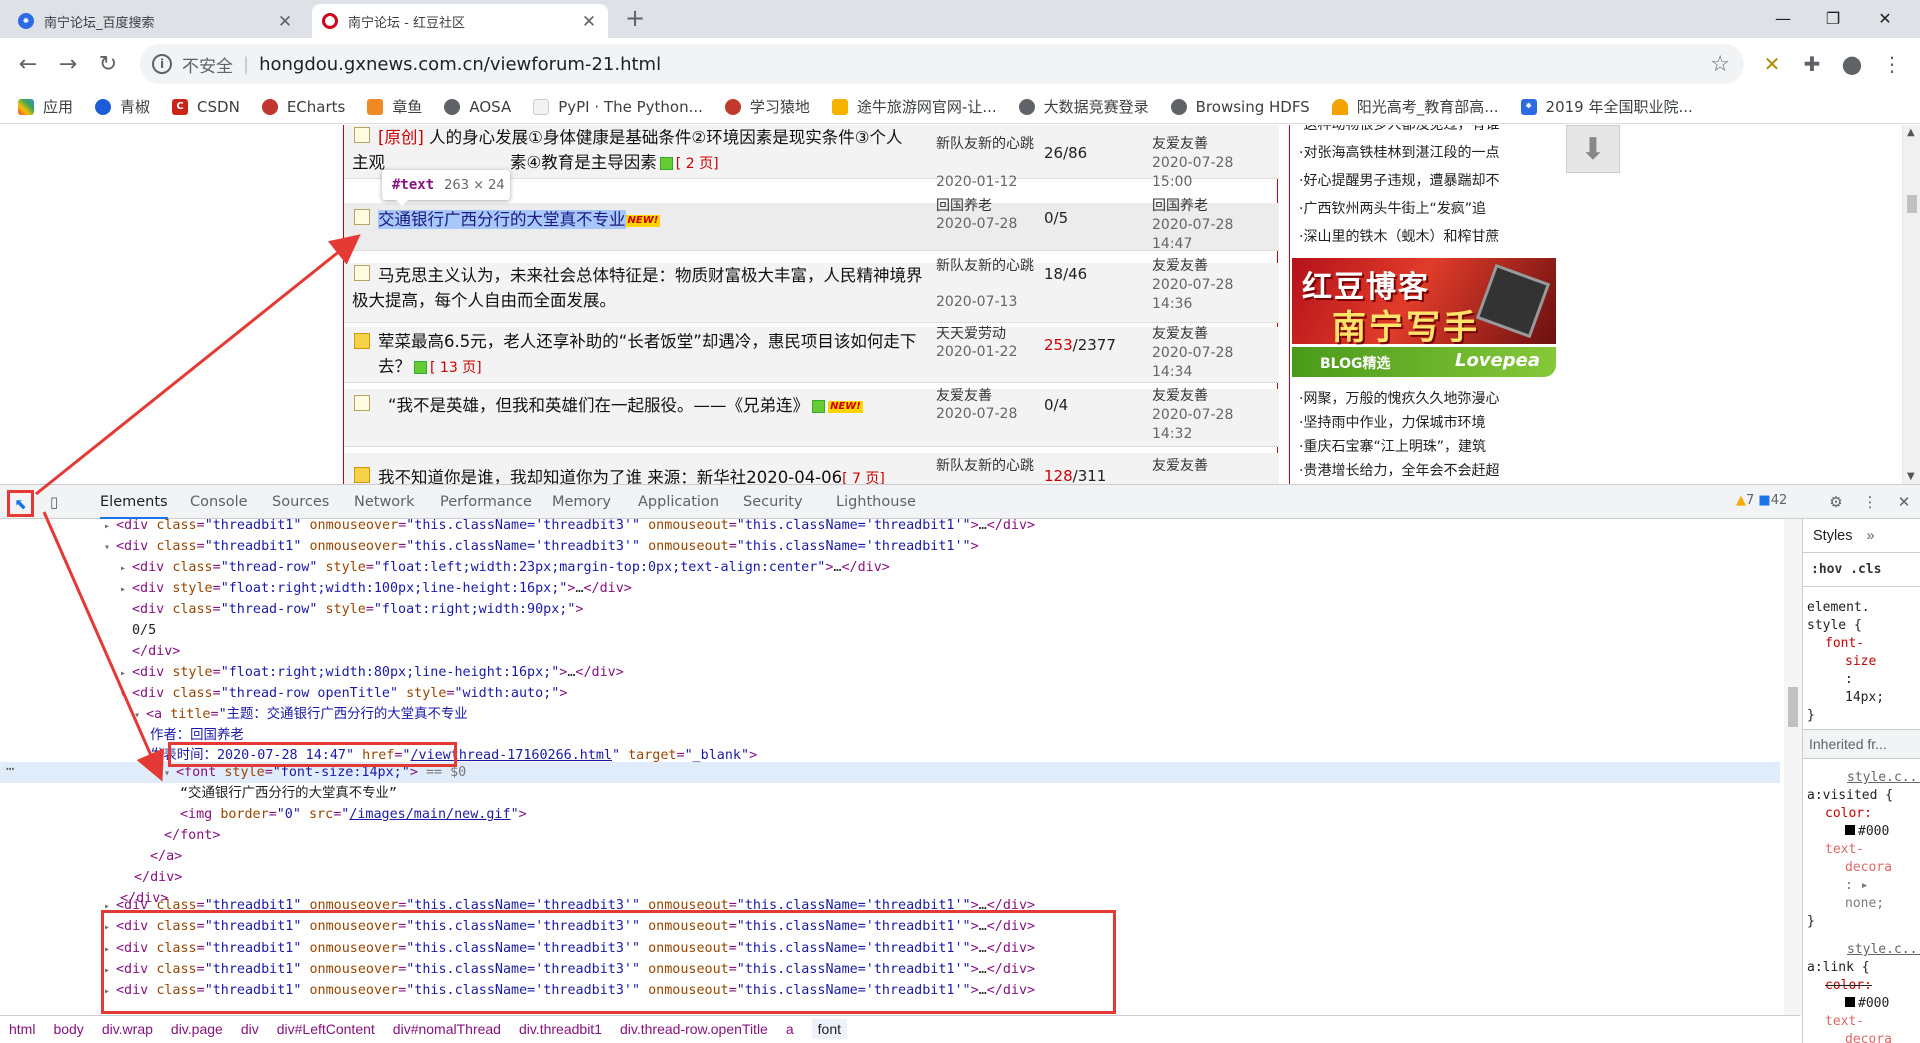 The width and height of the screenshot is (1920, 1043). Describe the element at coordinates (197, 1029) in the screenshot. I see `crumb: div.page` at that location.